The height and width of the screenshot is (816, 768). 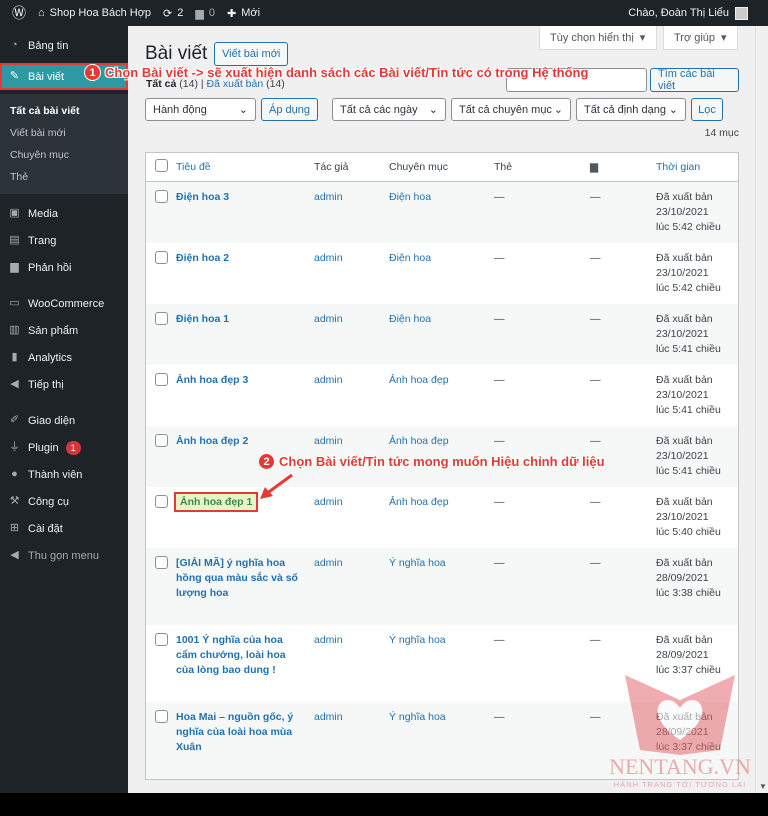 I want to click on bulk-action-select: Hành động ⌄, so click(x=200, y=109).